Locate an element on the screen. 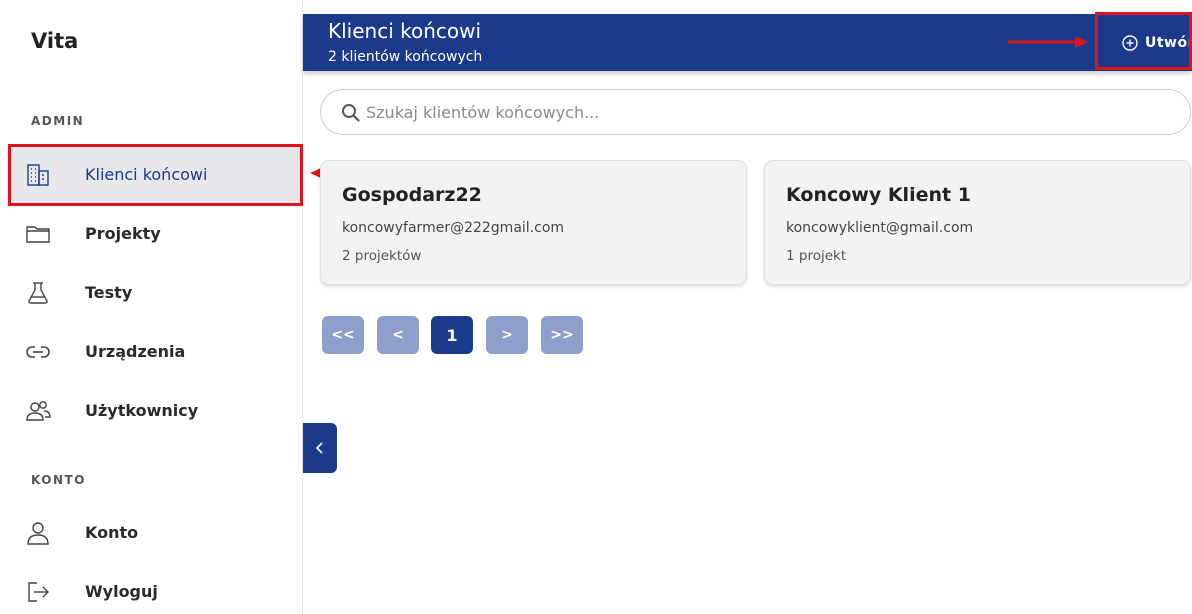 The height and width of the screenshot is (614, 1192). sidebar-item-label: Urządzenia is located at coordinates (135, 351).